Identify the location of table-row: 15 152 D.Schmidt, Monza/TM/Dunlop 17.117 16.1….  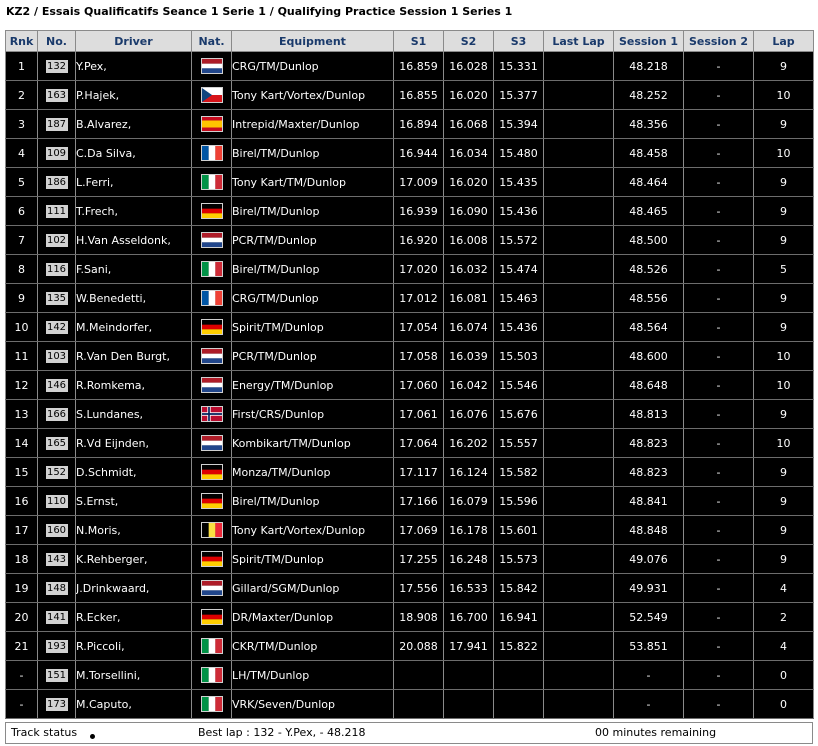
(409, 472).